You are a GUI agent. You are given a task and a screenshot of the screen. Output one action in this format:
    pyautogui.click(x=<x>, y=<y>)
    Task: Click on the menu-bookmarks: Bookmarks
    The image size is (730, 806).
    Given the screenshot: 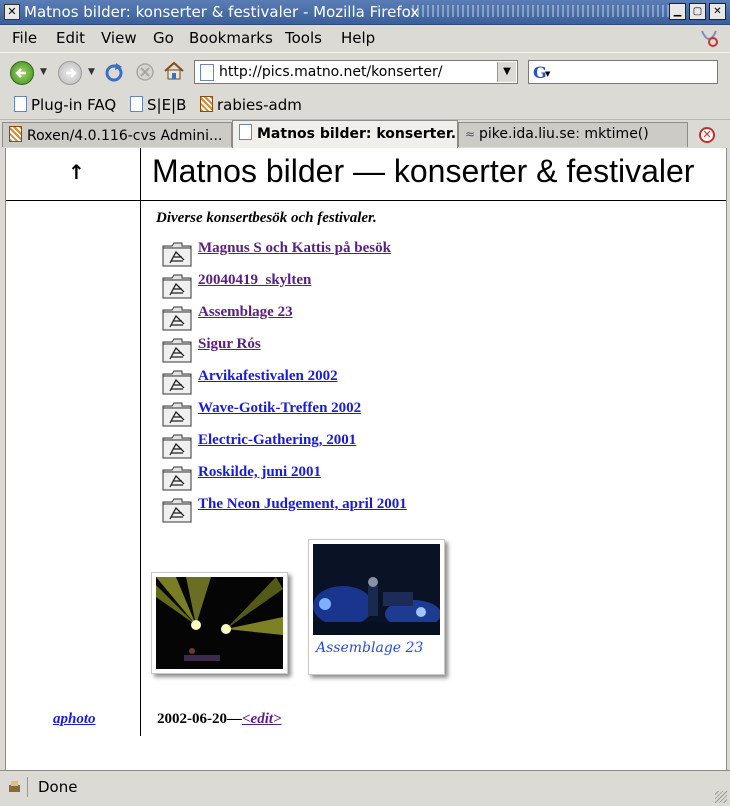 What is the action you would take?
    pyautogui.click(x=231, y=38)
    